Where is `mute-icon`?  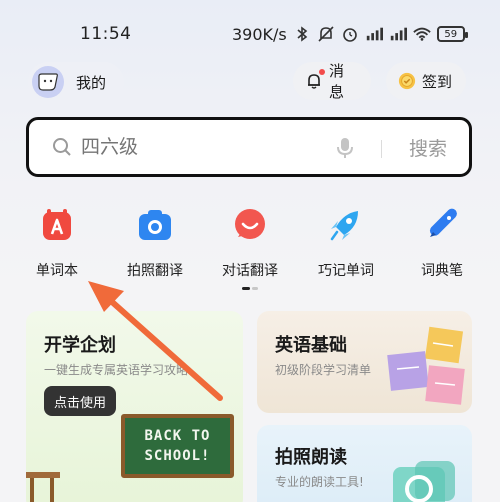
mute-icon is located at coordinates (326, 34).